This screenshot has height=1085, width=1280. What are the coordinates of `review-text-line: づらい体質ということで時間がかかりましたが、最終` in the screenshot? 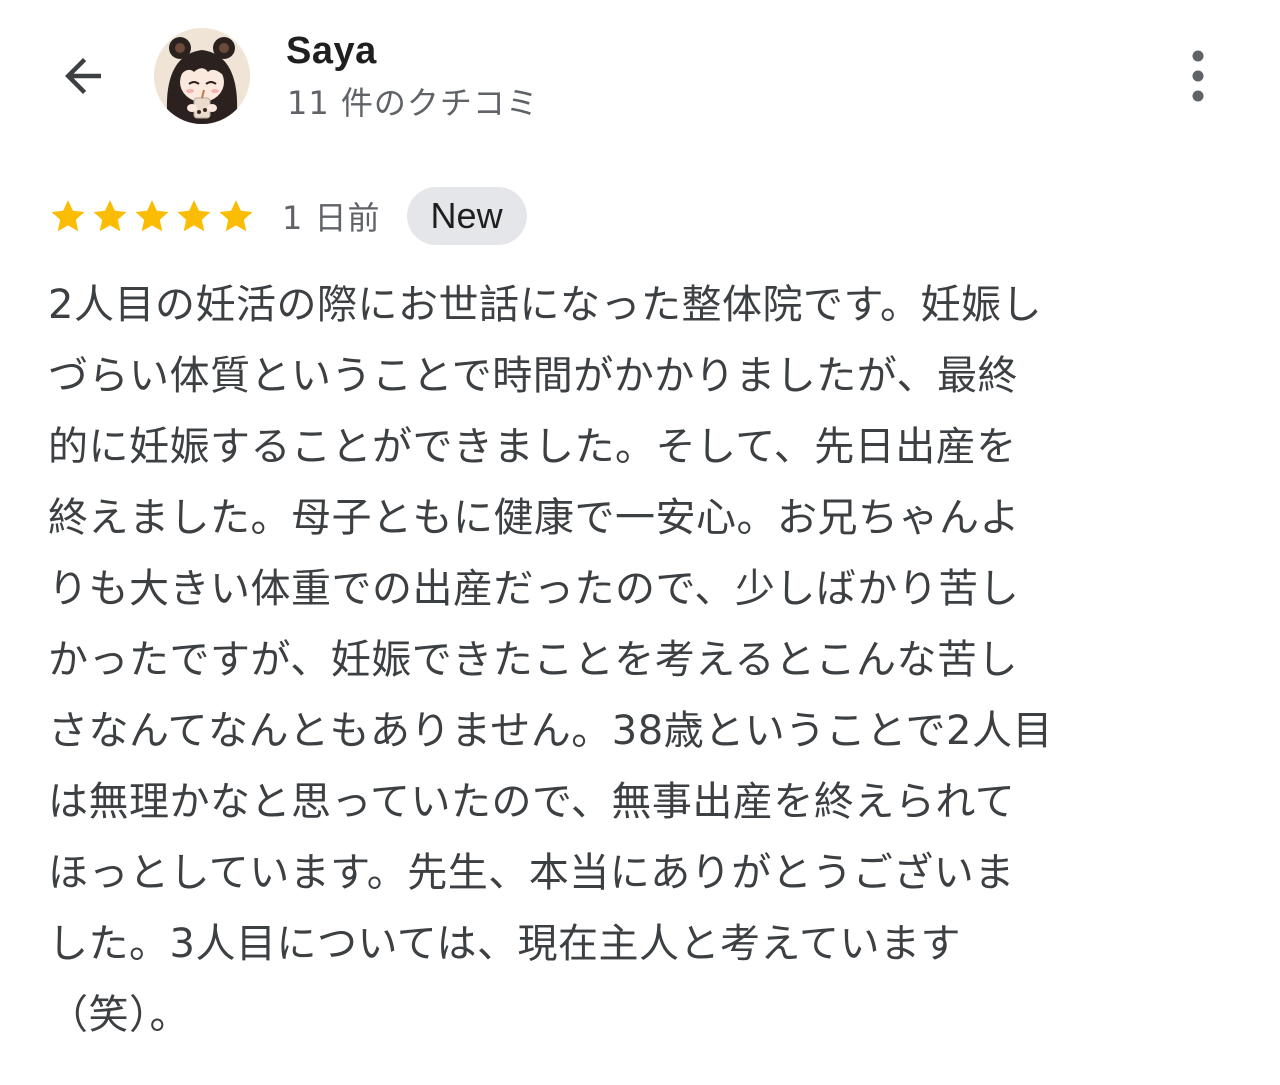 It's located at (533, 376).